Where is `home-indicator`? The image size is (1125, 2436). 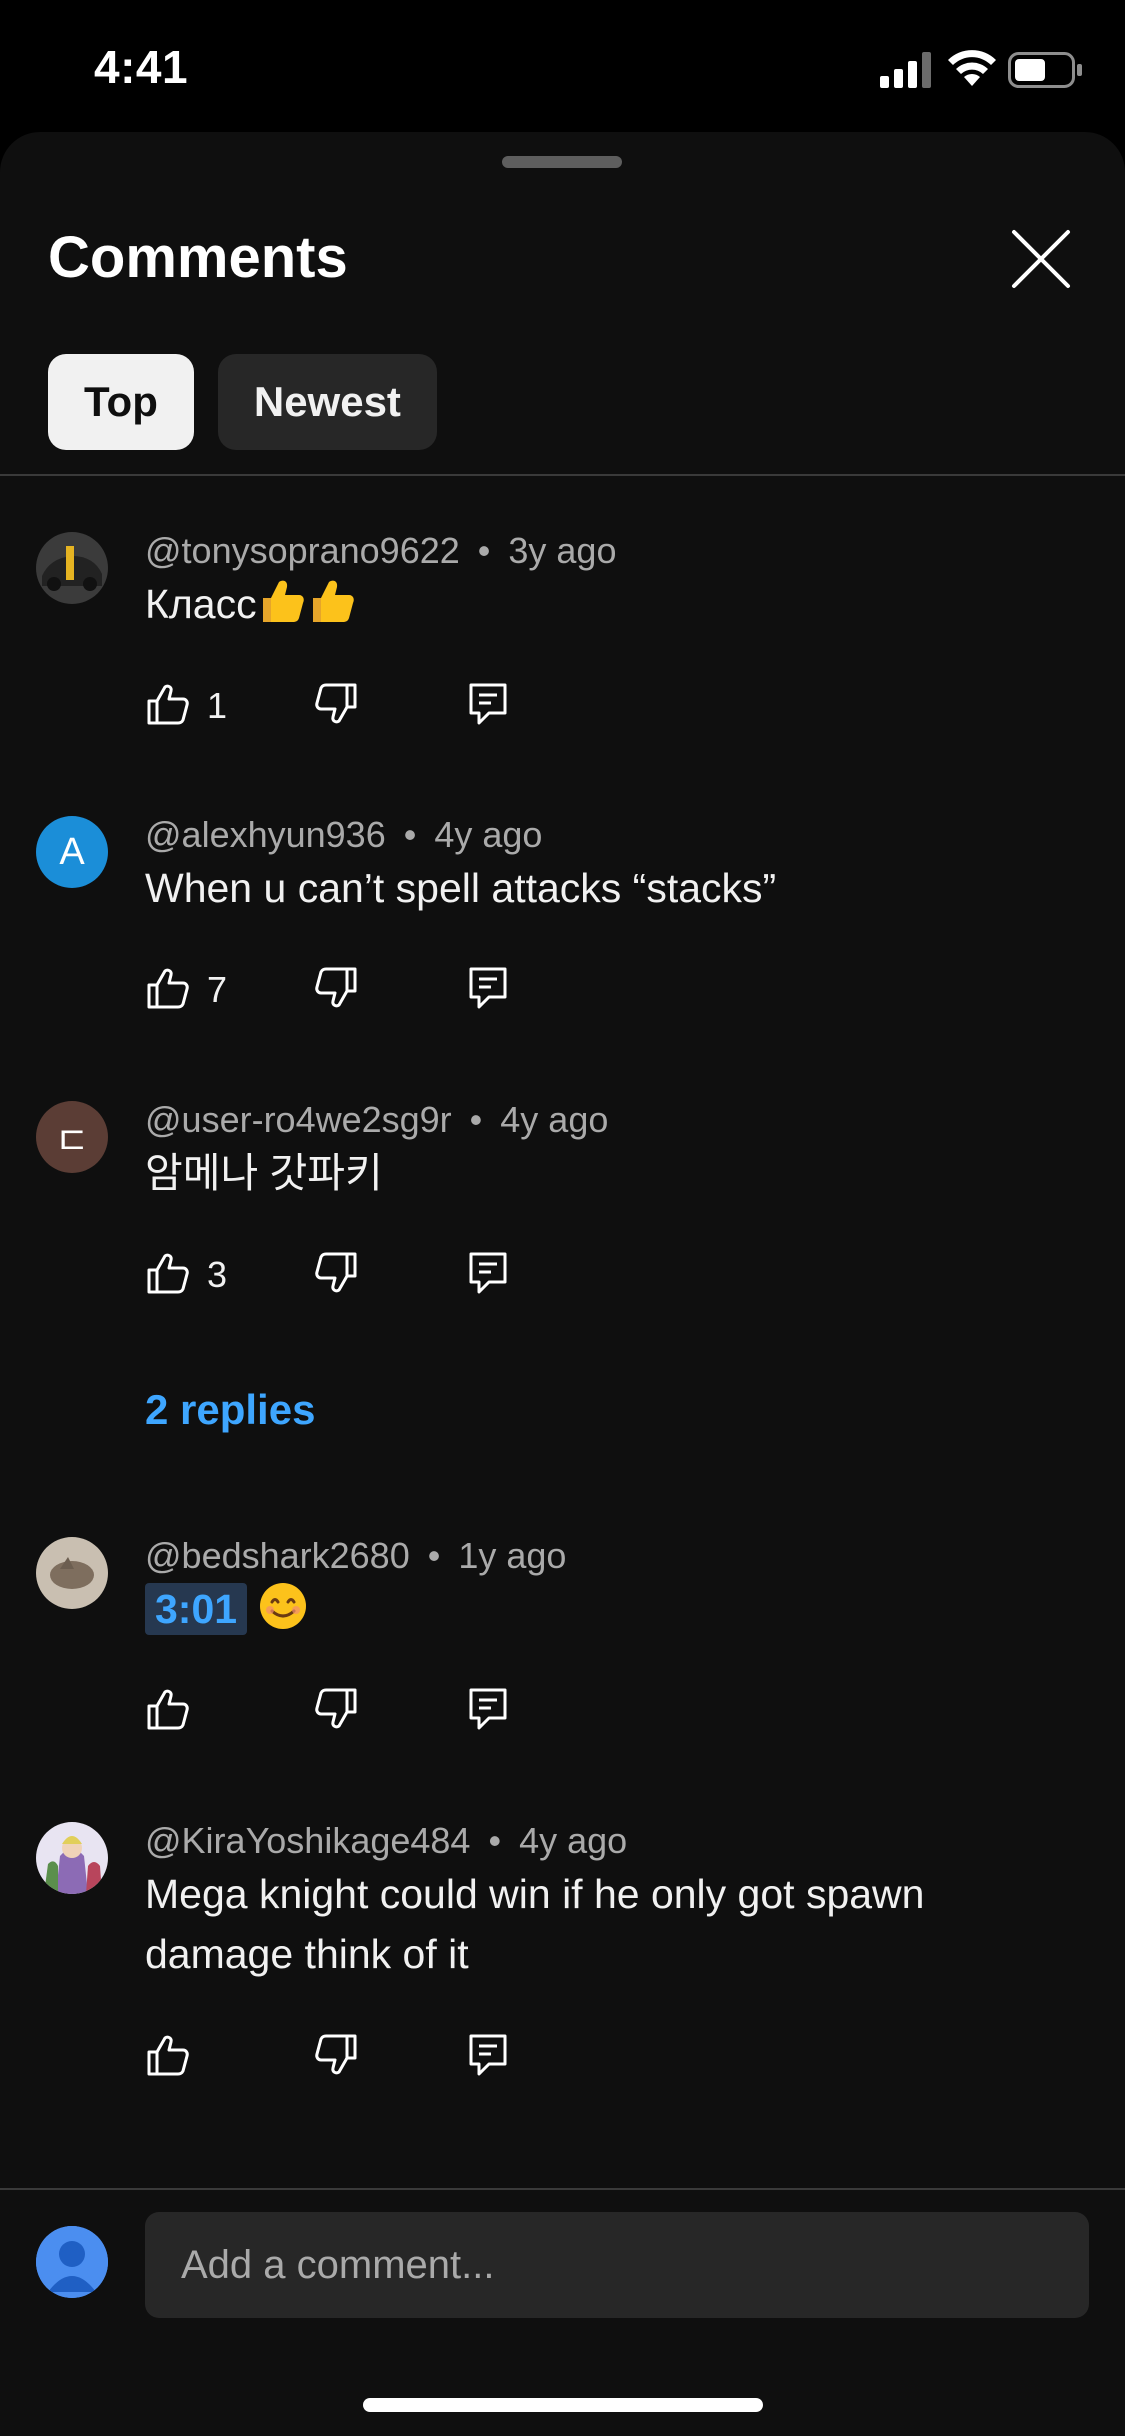
home-indicator is located at coordinates (563, 2405).